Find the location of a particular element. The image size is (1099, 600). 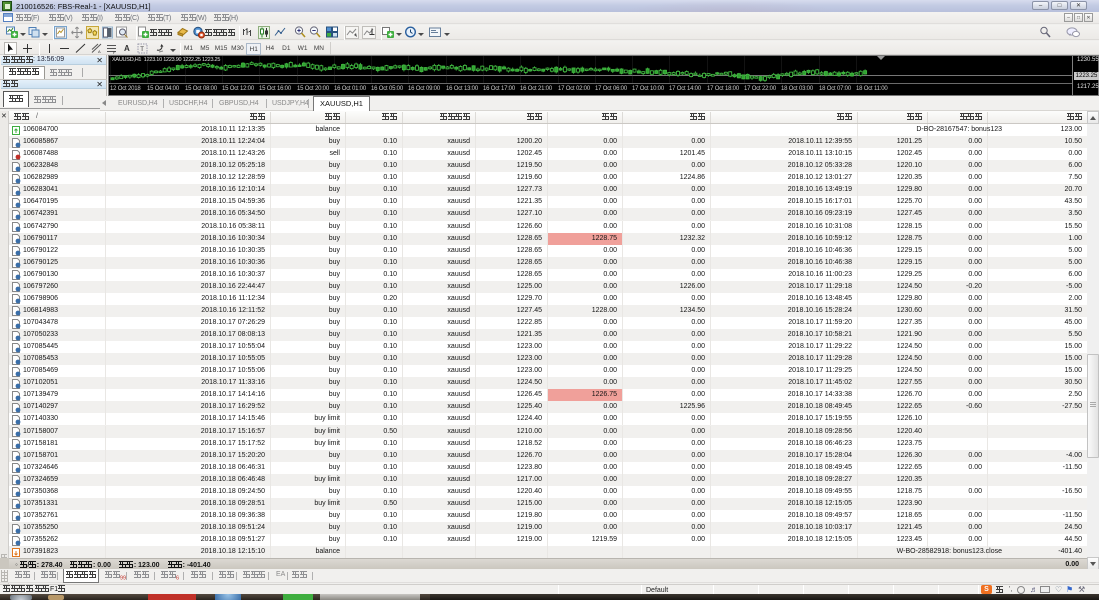

svg-text: T is located at coordinates (142, 50).